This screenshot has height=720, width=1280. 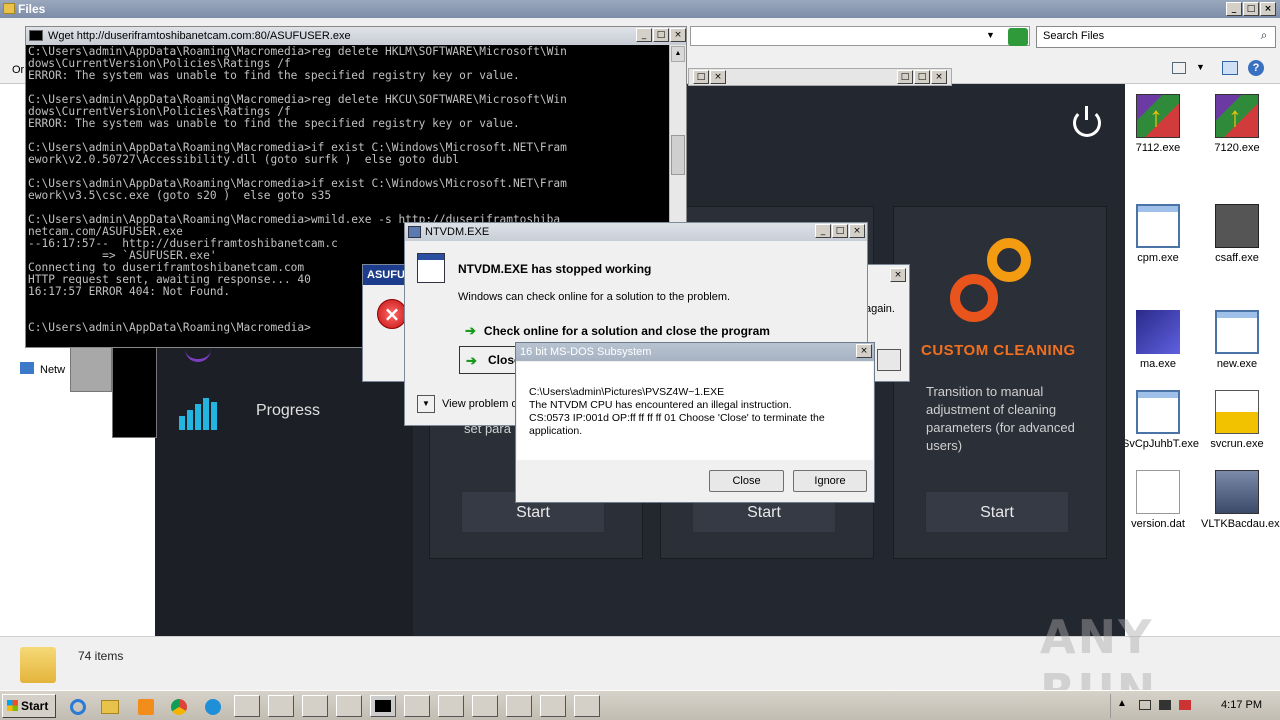 I want to click on file-svcpjuhbt: SvCpJuhbT.exe, so click(x=1160, y=420).